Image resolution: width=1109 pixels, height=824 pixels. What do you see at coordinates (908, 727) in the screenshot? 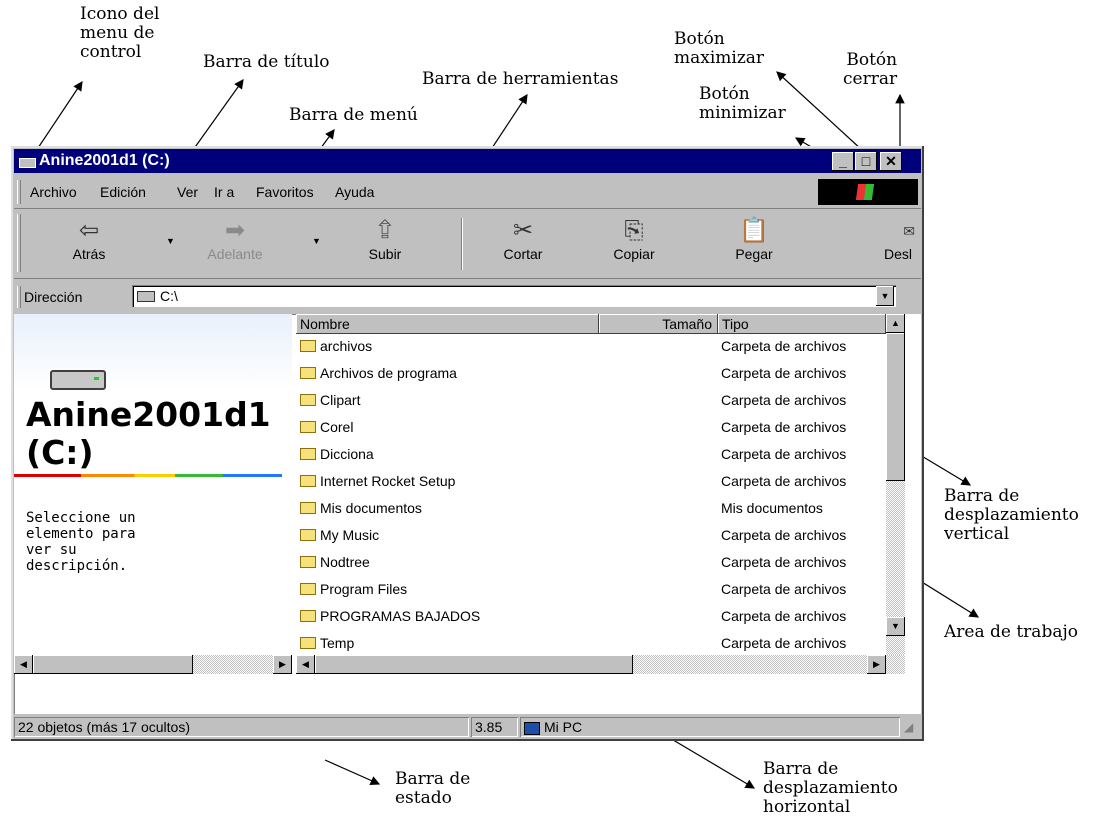
I see `resize-grip: ◢` at bounding box center [908, 727].